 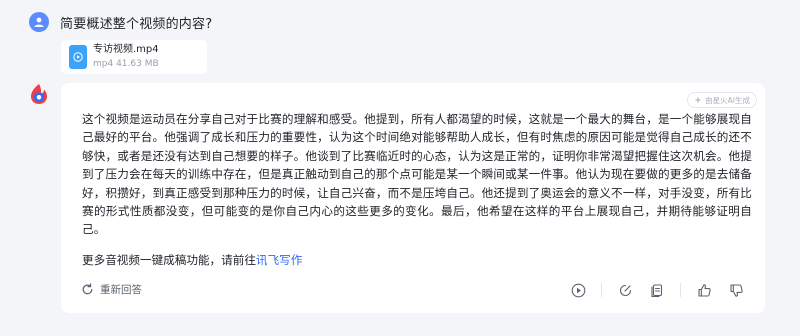 I want to click on dislike-button, so click(x=736, y=290).